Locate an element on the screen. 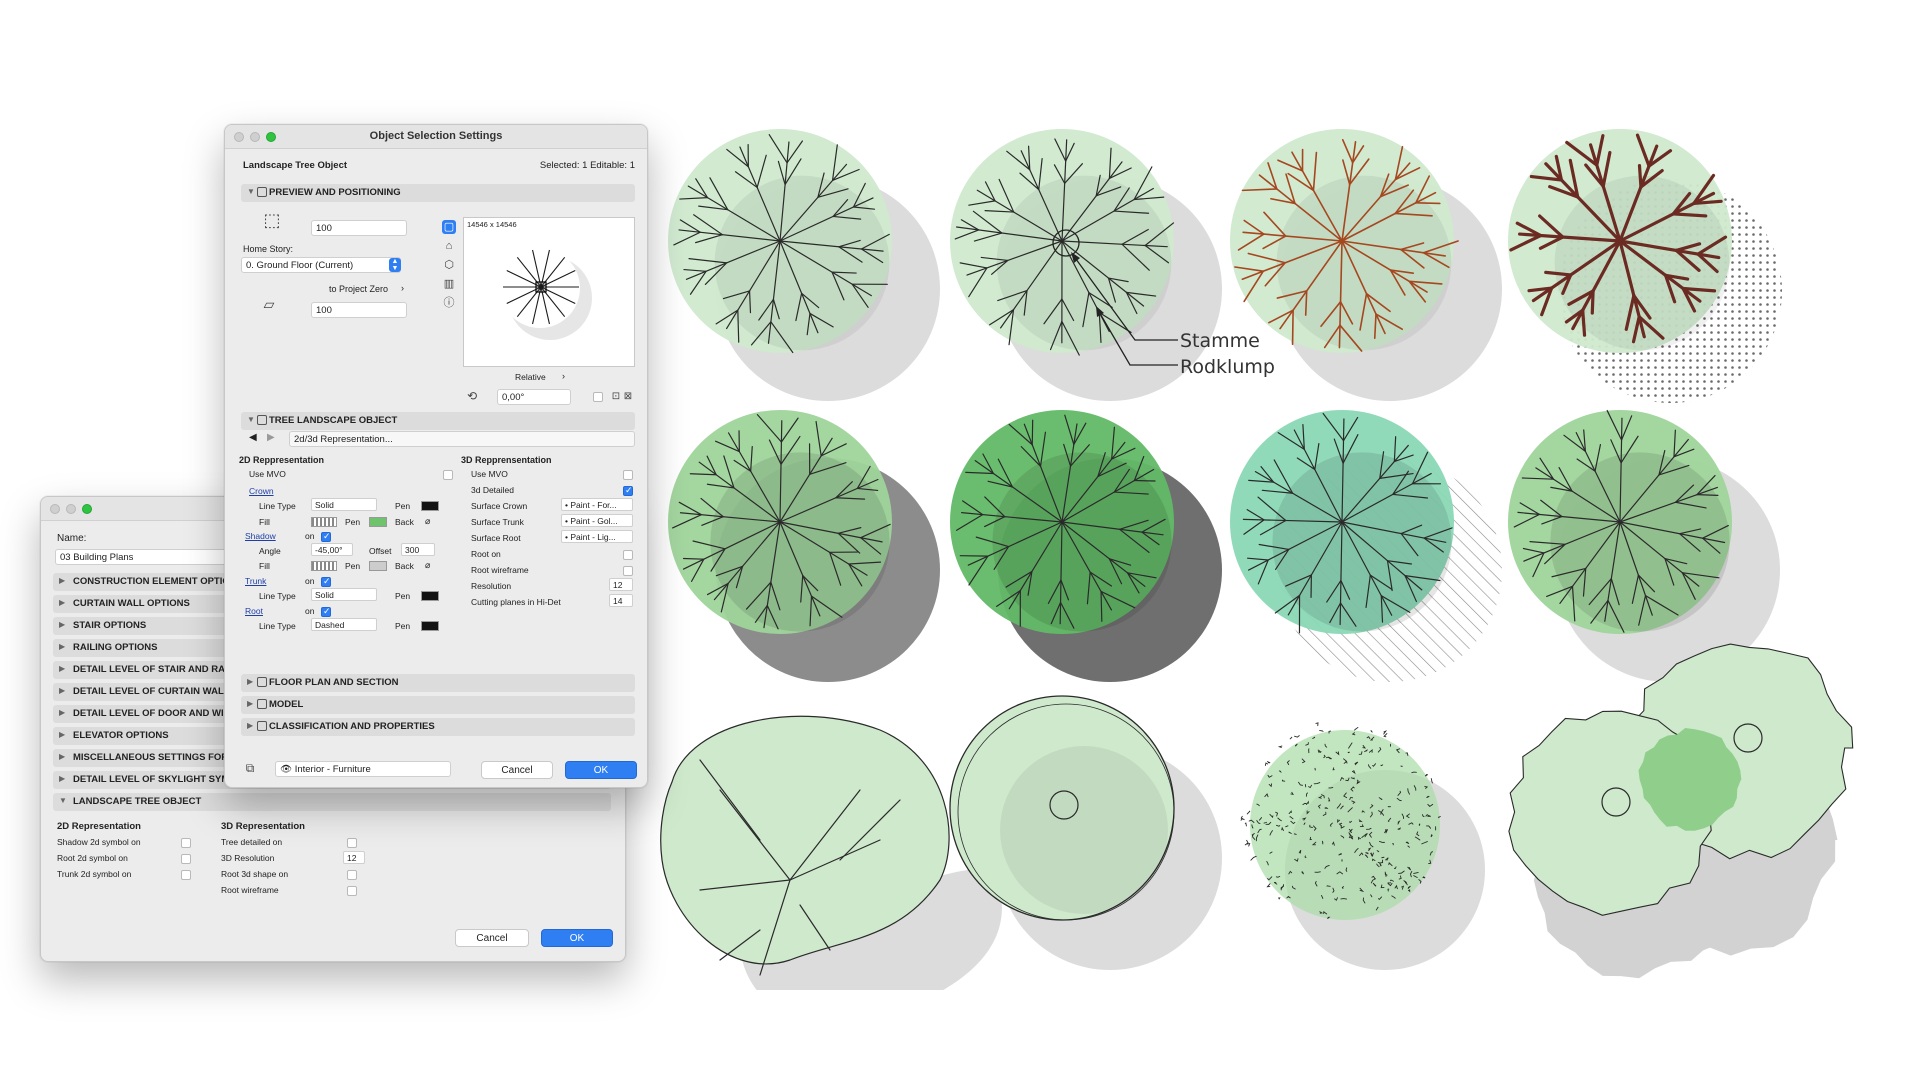 The image size is (1920, 1080). ring-overlap is located at coordinates (1084, 830).